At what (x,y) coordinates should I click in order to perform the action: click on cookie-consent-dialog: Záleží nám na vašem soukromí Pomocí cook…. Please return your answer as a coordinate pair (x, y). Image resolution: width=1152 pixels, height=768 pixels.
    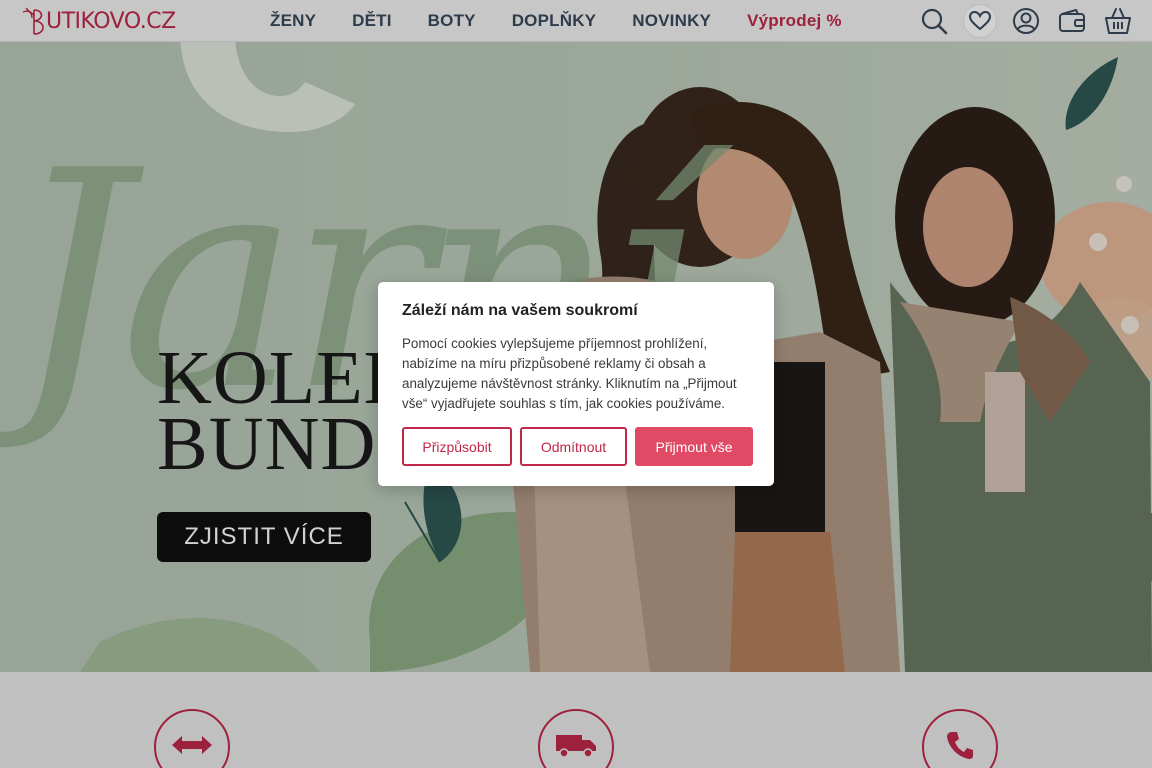
    Looking at the image, I should click on (576, 384).